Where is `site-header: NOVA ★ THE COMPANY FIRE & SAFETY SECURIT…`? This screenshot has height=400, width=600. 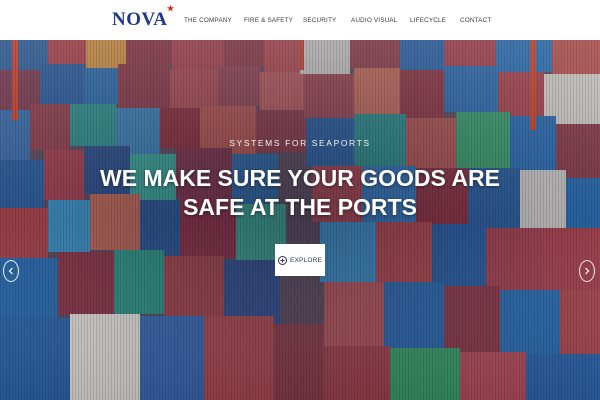 site-header: NOVA ★ THE COMPANY FIRE & SAFETY SECURIT… is located at coordinates (300, 20).